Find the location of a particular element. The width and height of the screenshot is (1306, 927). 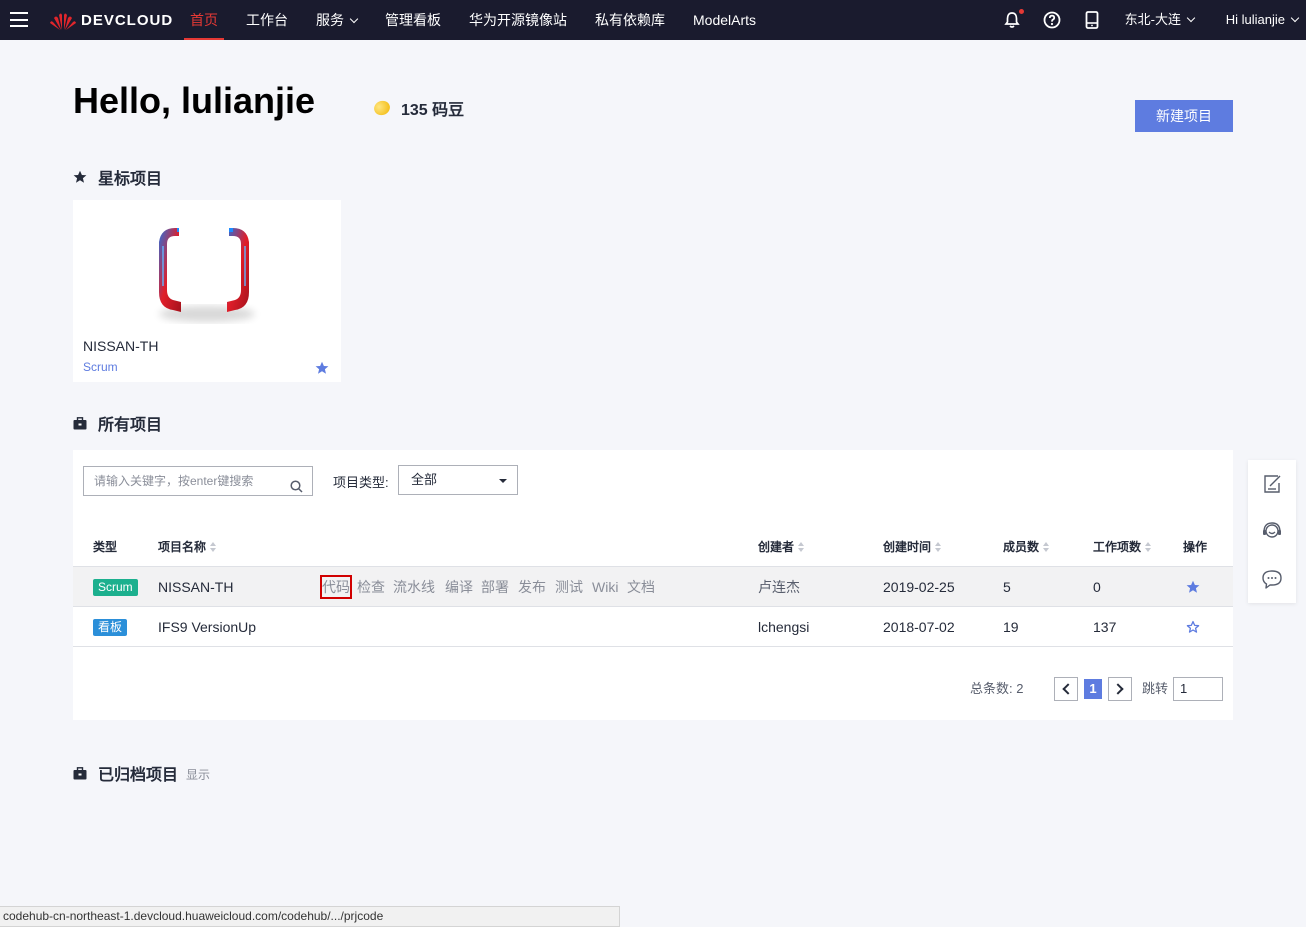

user-menu: Hi lulianjie is located at coordinates (1262, 20).